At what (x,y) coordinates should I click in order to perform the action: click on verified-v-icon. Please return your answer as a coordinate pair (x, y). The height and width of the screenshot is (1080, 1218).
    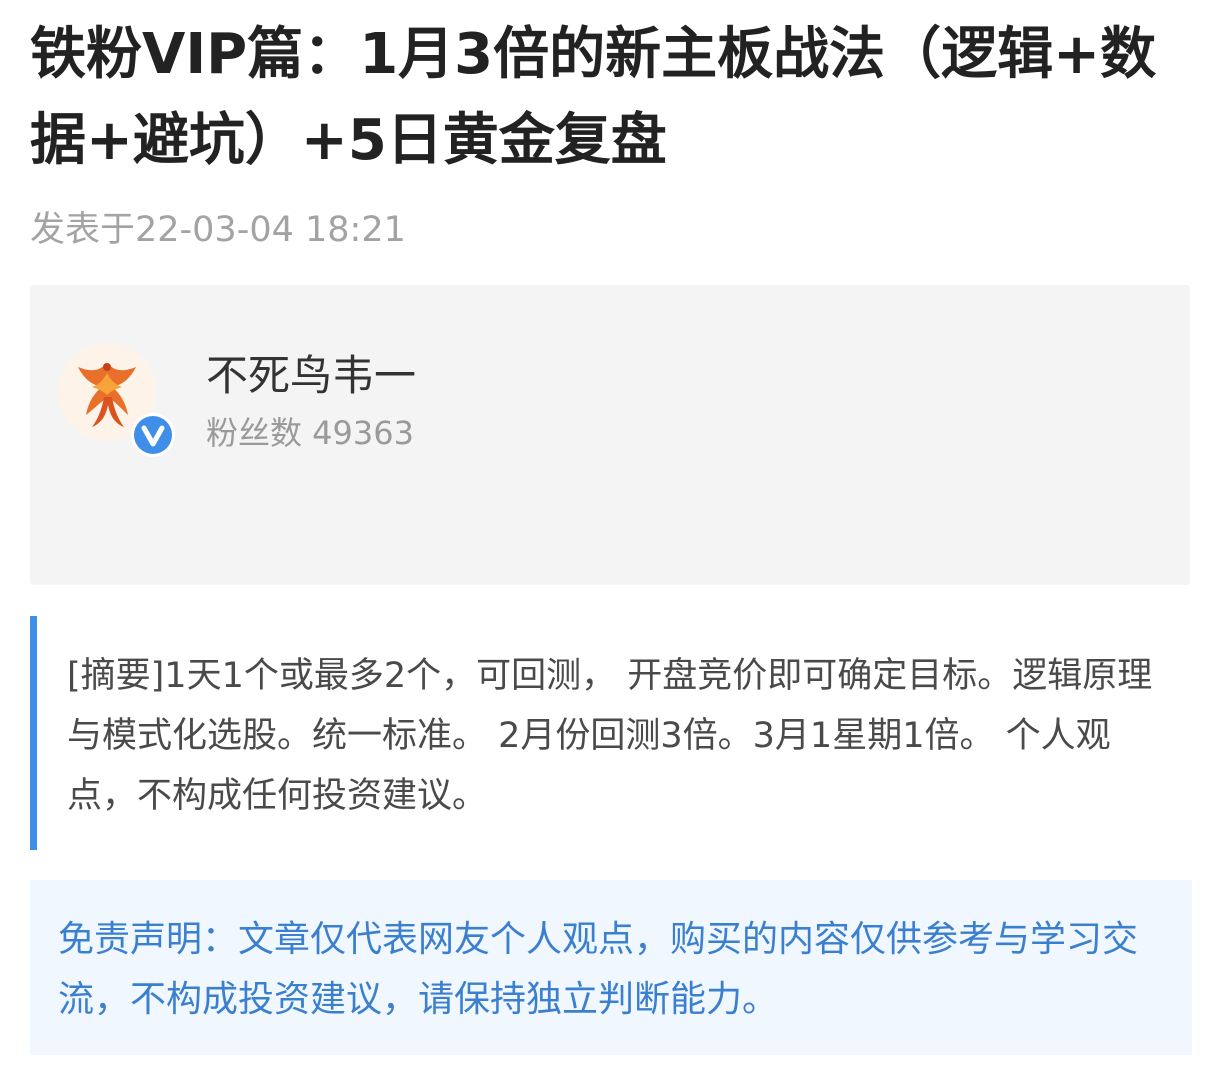
    Looking at the image, I should click on (153, 435).